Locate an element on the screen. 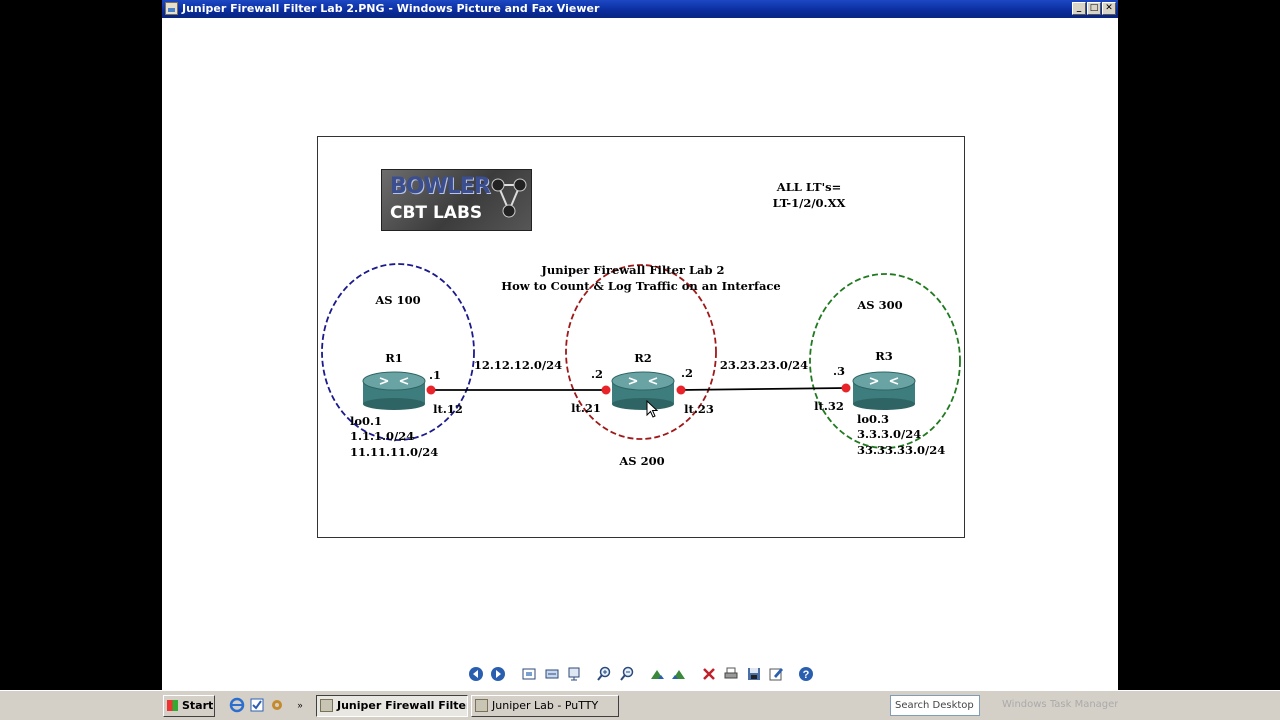 This screenshot has width=1280, height=720. link1-right-if: lt.21 is located at coordinates (586, 408).